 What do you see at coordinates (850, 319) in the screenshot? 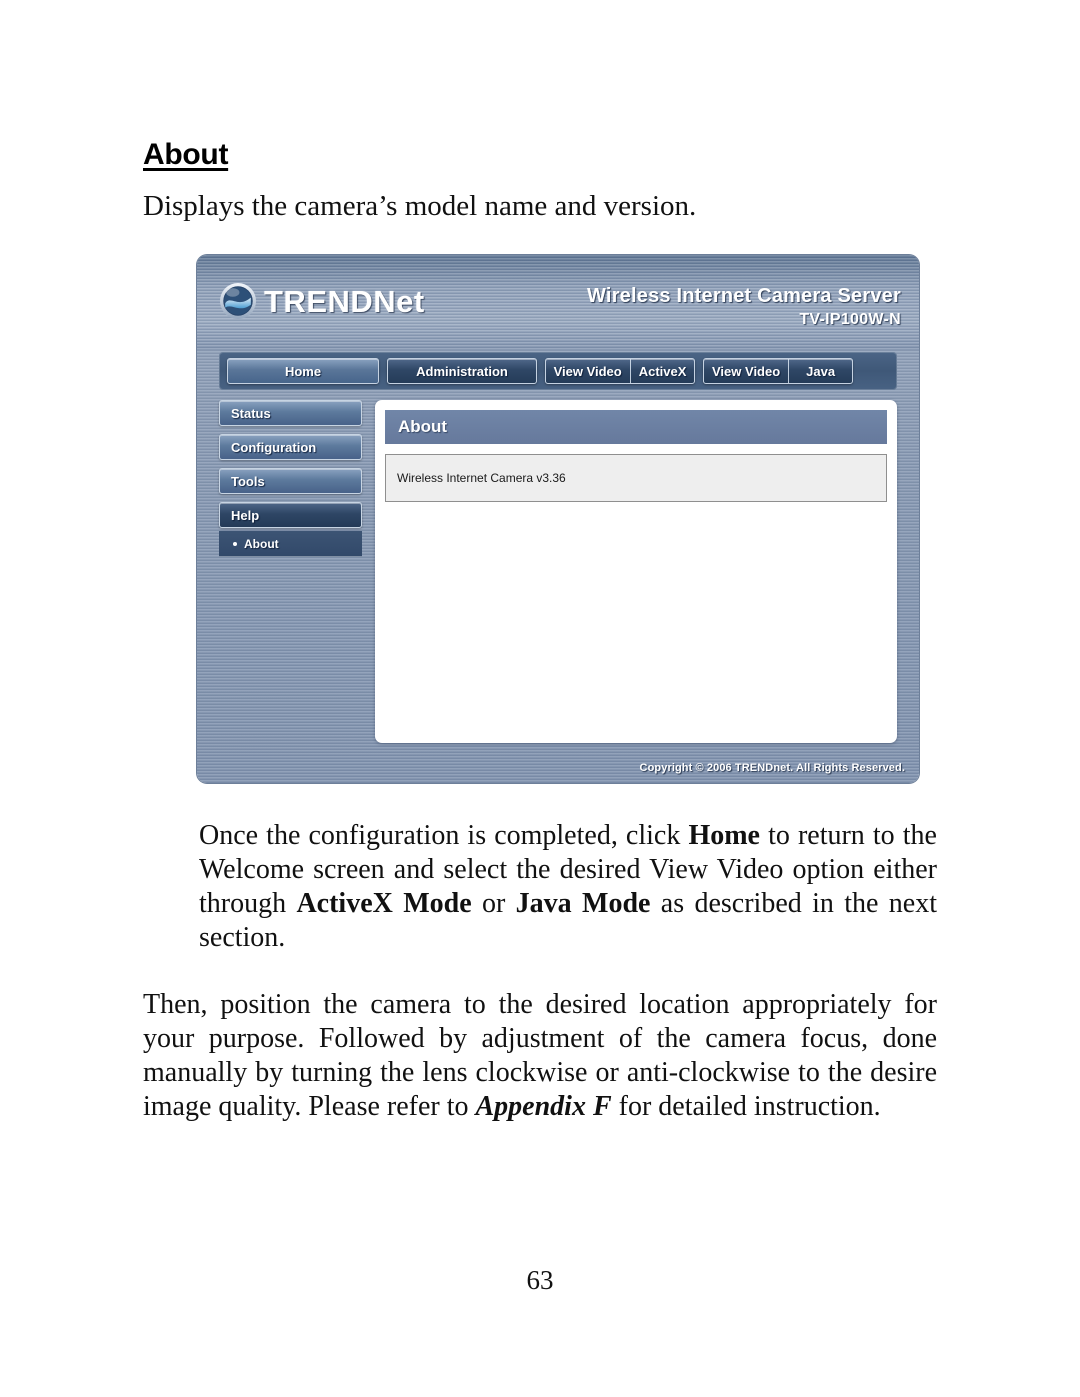
I see `product-model: TV-IP100W-N` at bounding box center [850, 319].